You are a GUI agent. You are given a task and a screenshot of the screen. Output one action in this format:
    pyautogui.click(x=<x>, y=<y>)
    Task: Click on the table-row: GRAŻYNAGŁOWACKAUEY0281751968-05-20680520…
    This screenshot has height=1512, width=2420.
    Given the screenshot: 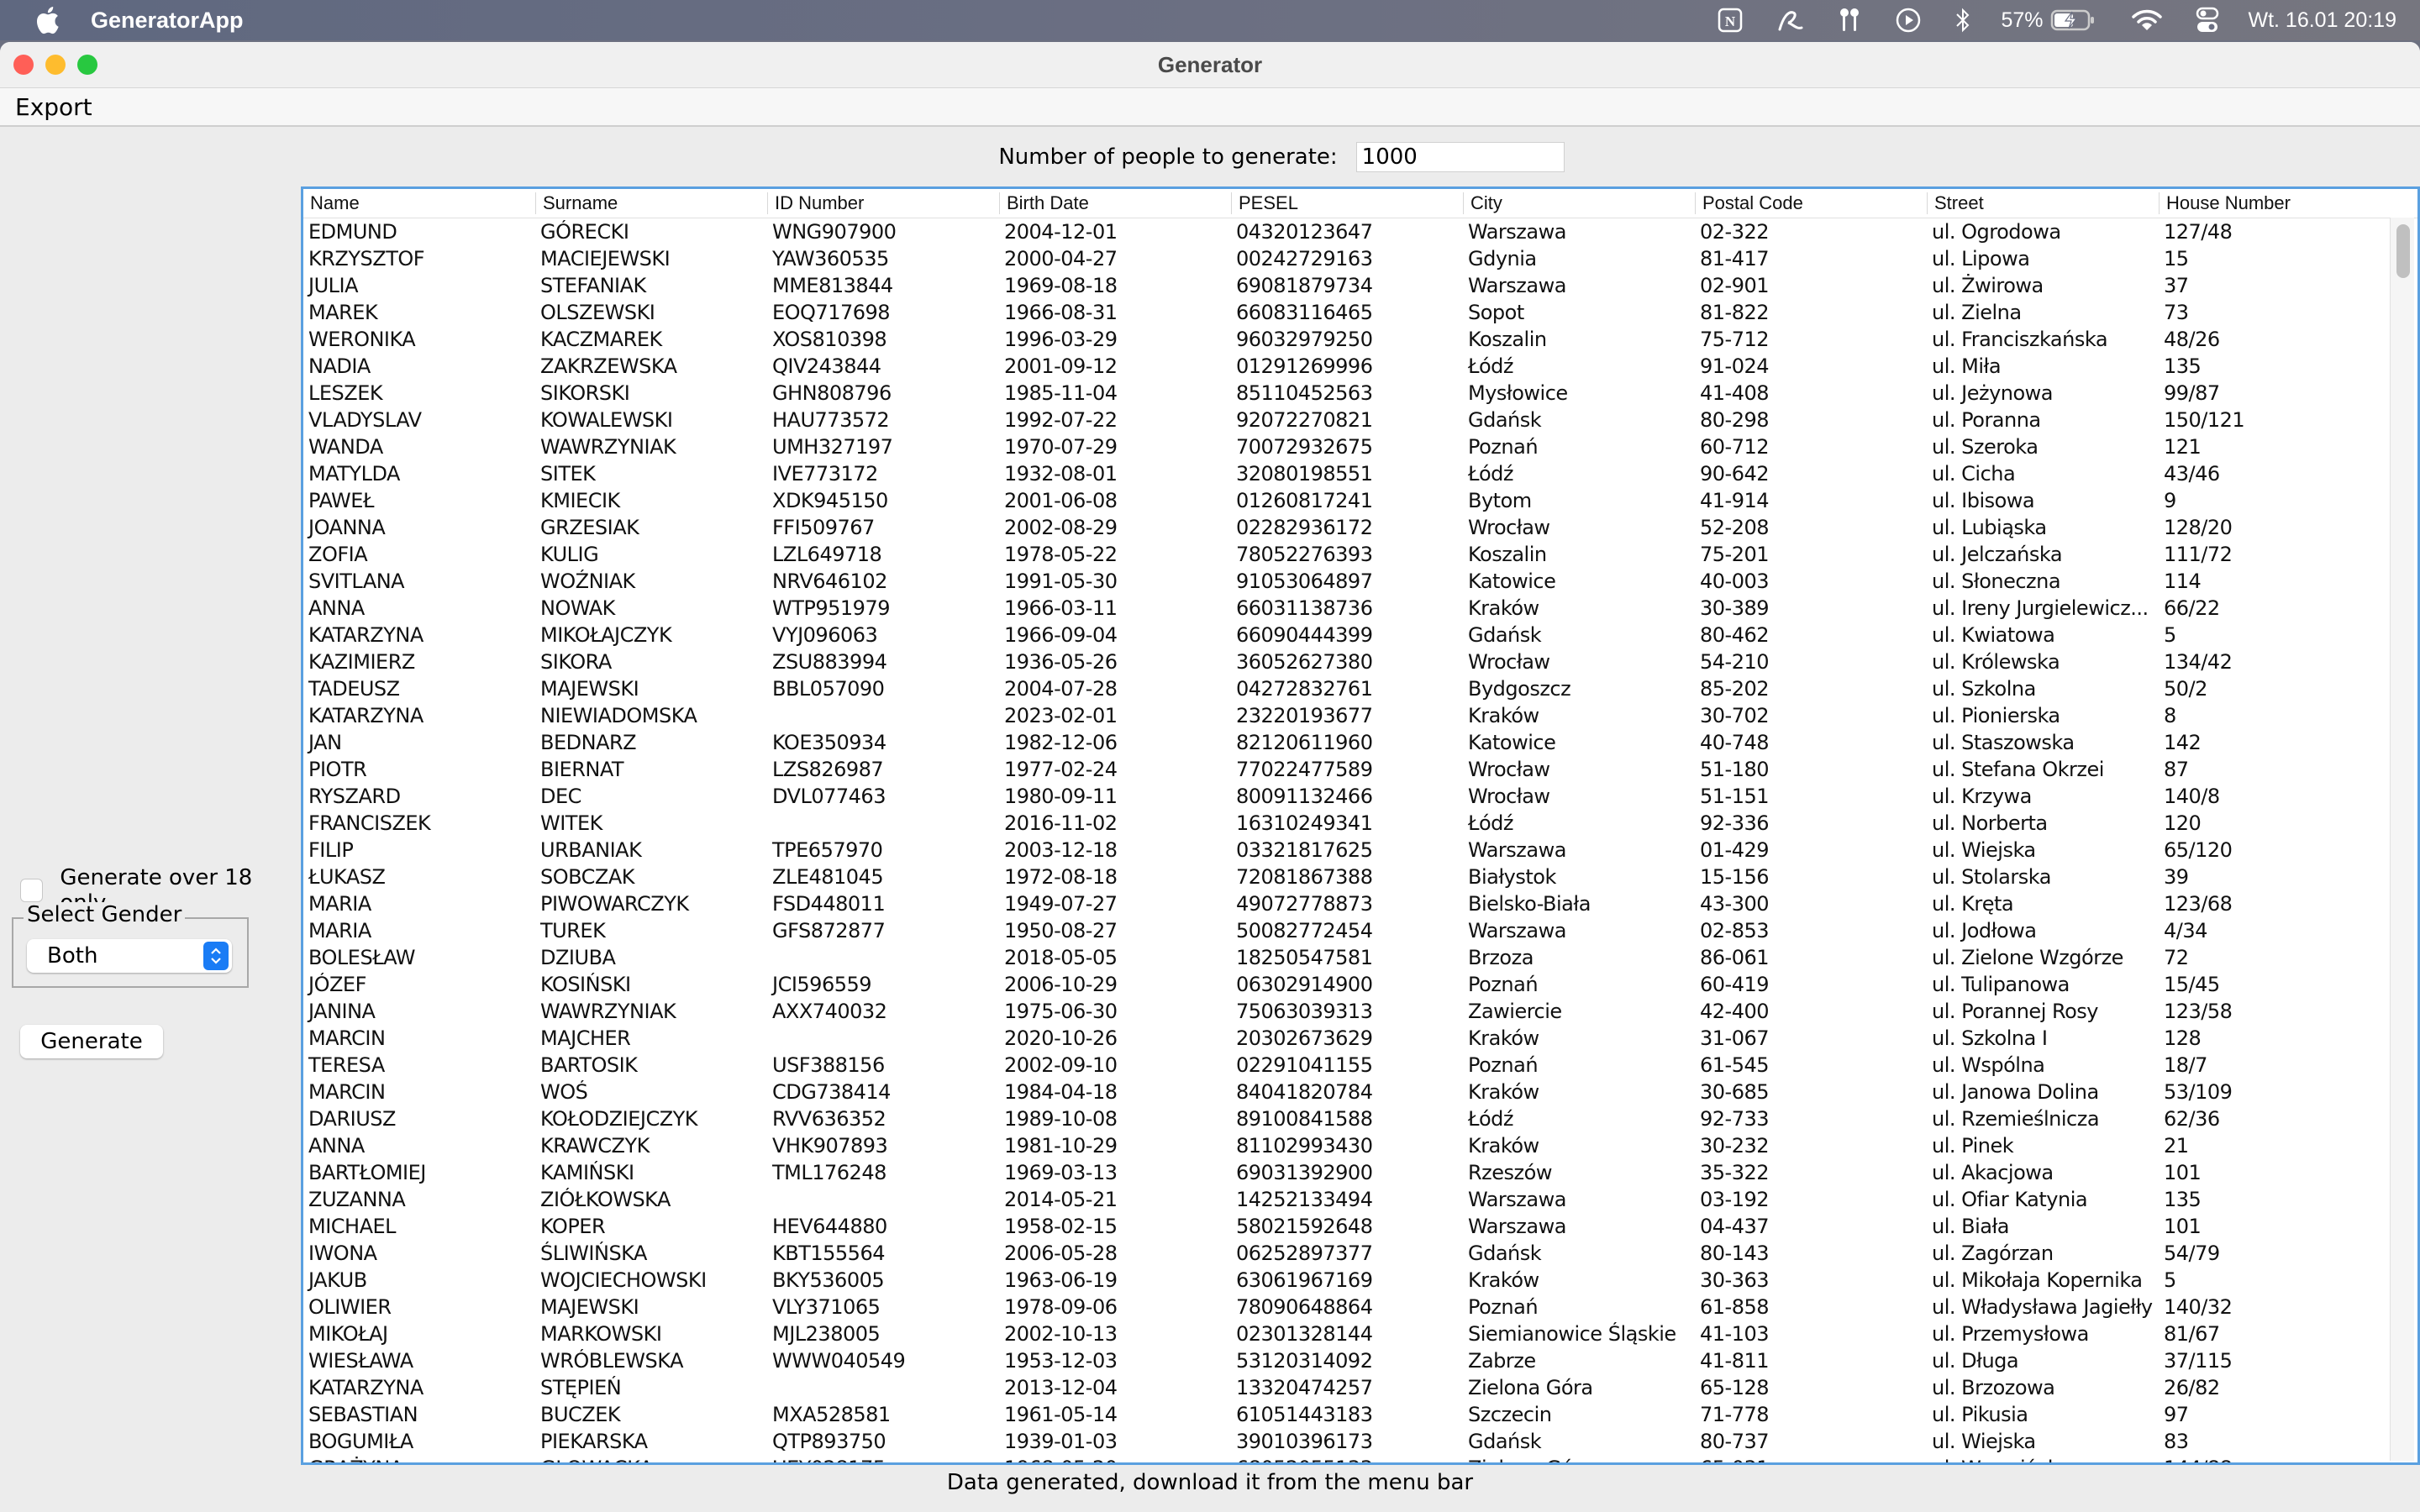 What is the action you would take?
    pyautogui.click(x=1360, y=1458)
    